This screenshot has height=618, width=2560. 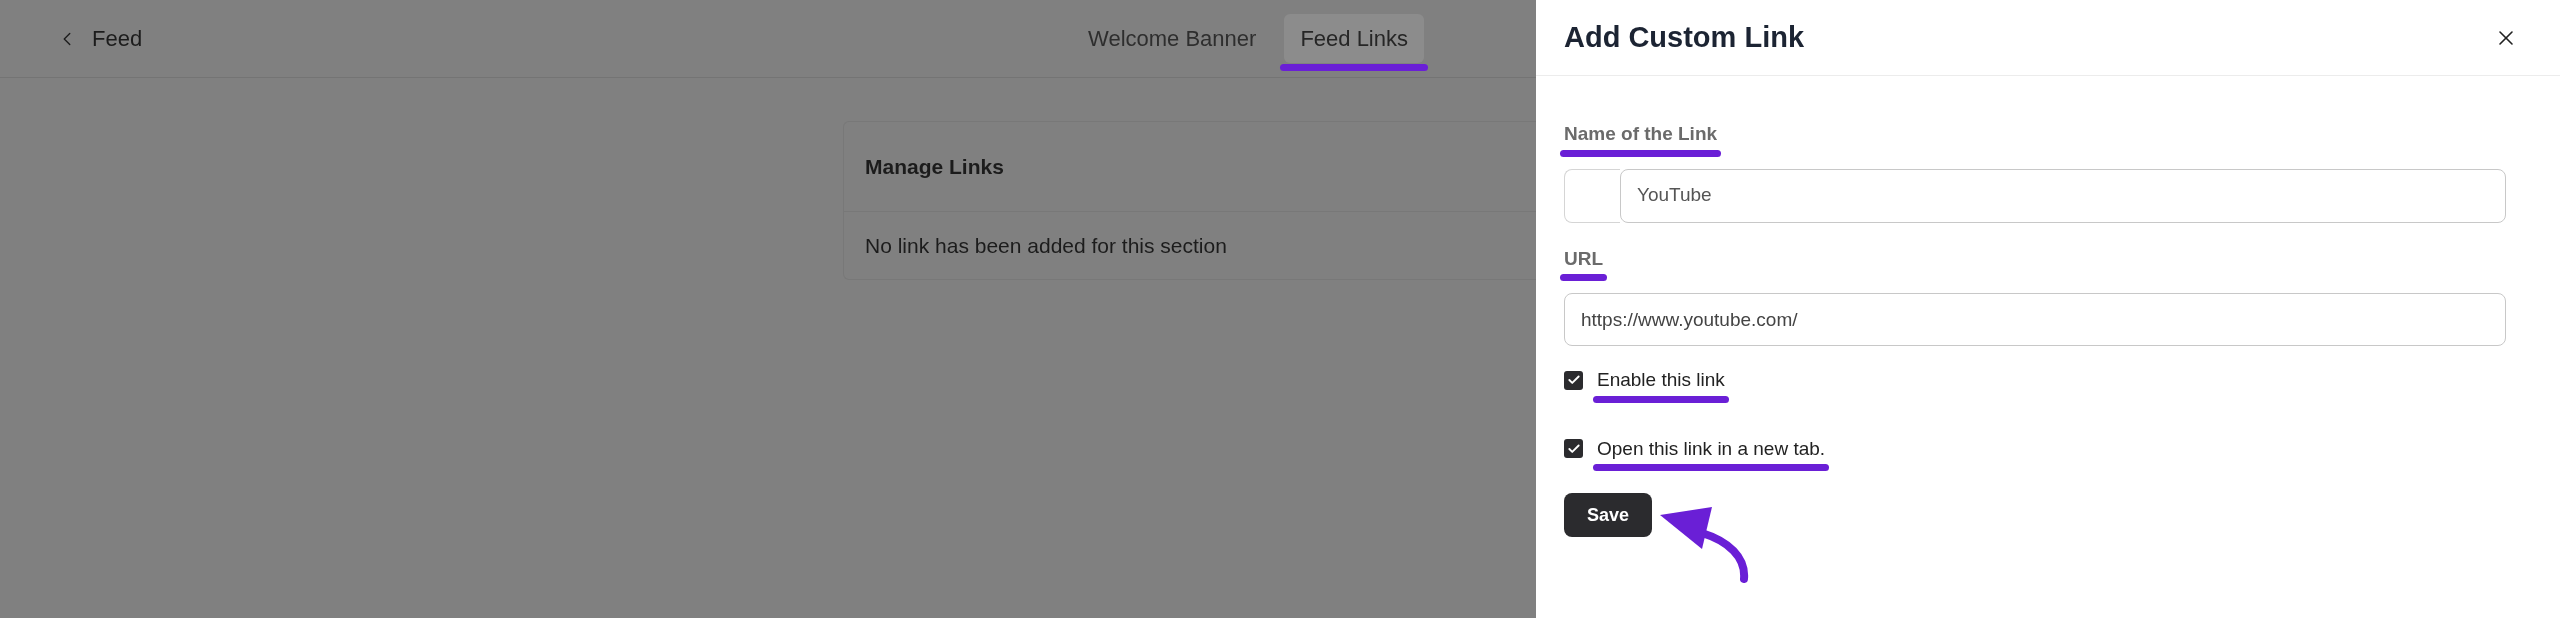 I want to click on link-name-input: YouTube, so click(x=2063, y=195).